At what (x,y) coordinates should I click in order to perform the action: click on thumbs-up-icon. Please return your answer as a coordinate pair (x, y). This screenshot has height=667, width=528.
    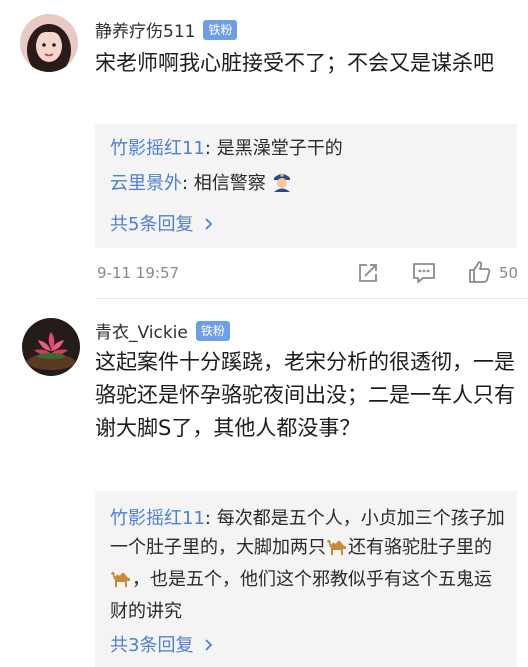
    Looking at the image, I should click on (480, 274).